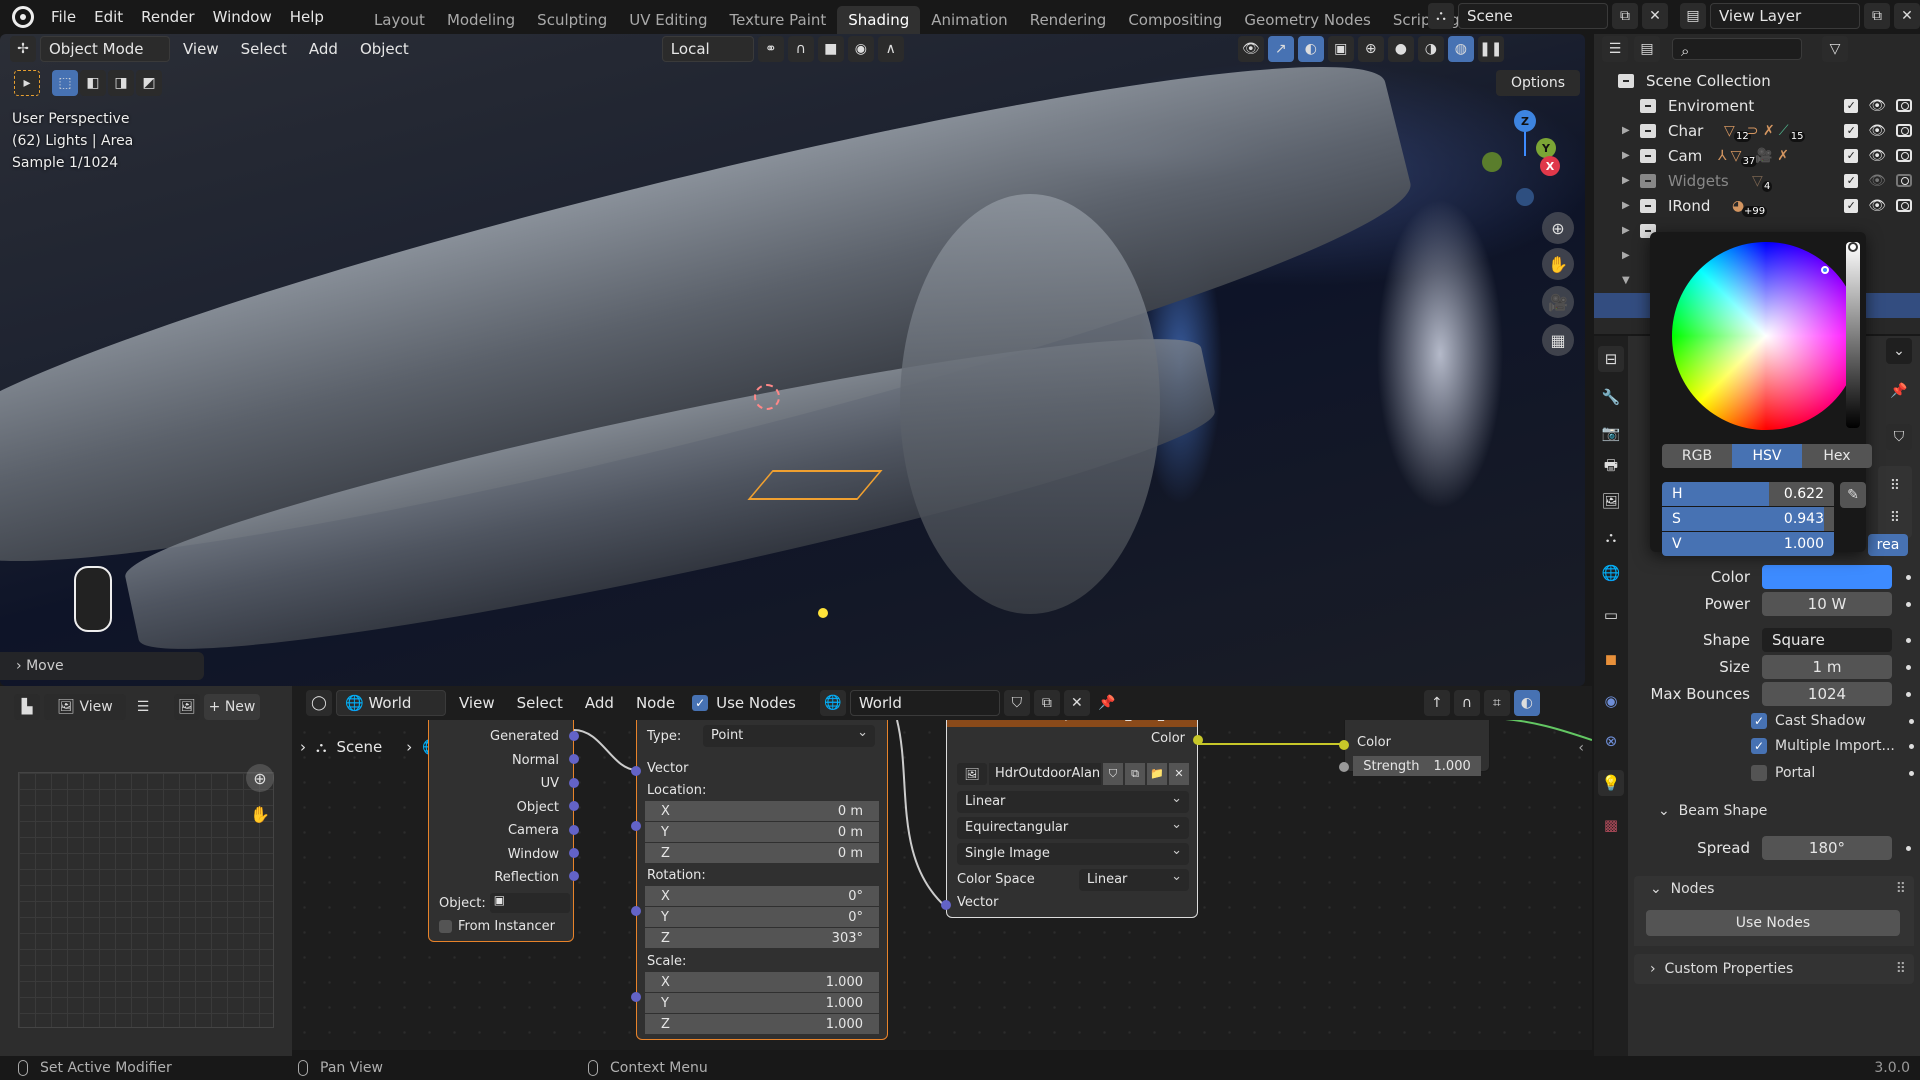 This screenshot has width=1920, height=1080. Describe the element at coordinates (27, 707) in the screenshot. I see `image-editor-type-icon: ▙` at that location.